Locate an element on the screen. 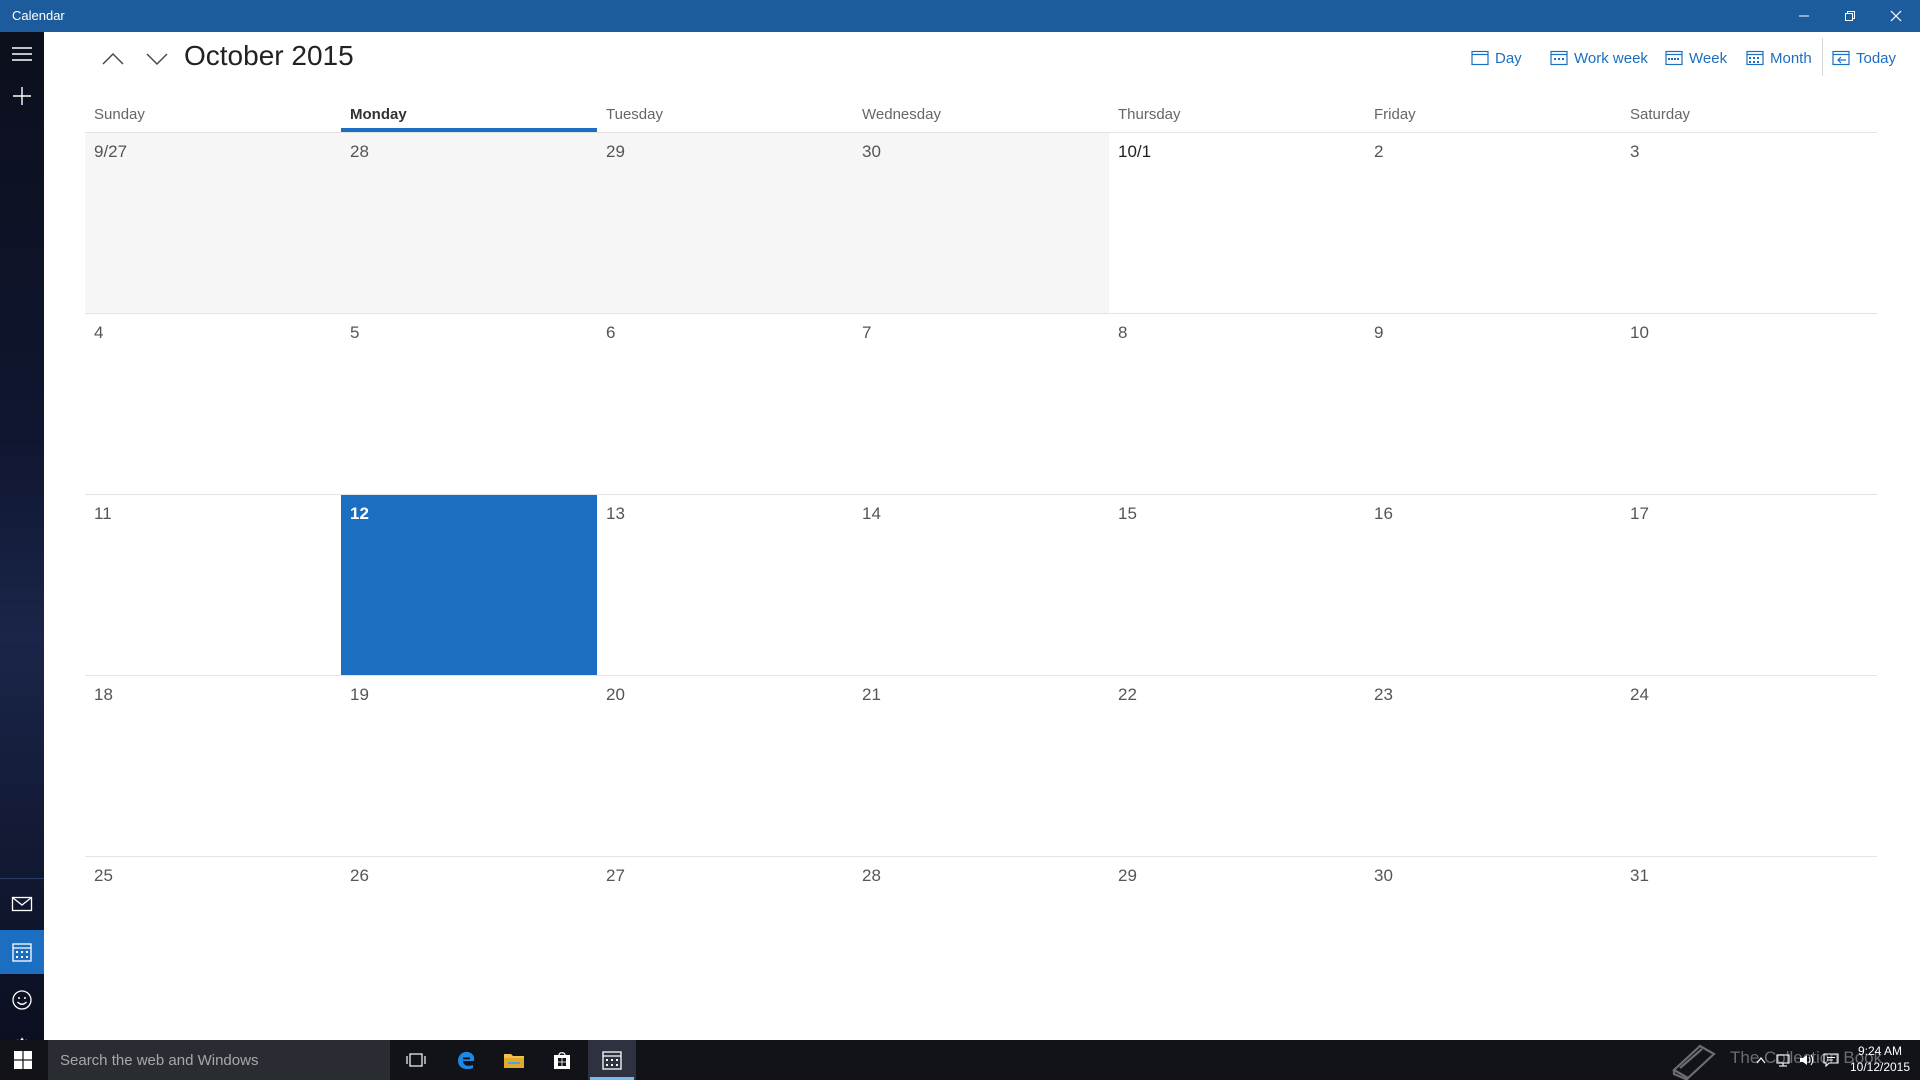 This screenshot has height=1080, width=1920. day-view-button: Day is located at coordinates (1496, 58).